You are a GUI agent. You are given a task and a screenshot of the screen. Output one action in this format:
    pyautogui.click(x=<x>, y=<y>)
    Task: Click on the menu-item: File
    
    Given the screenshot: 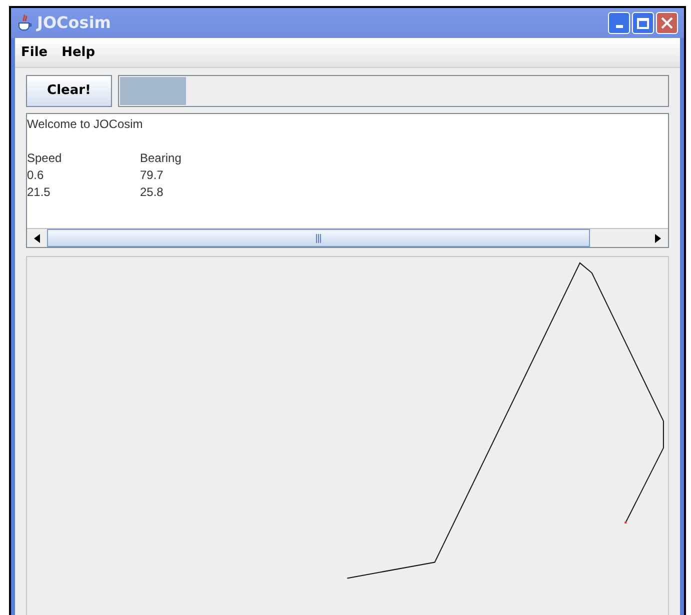 What is the action you would take?
    pyautogui.click(x=34, y=52)
    